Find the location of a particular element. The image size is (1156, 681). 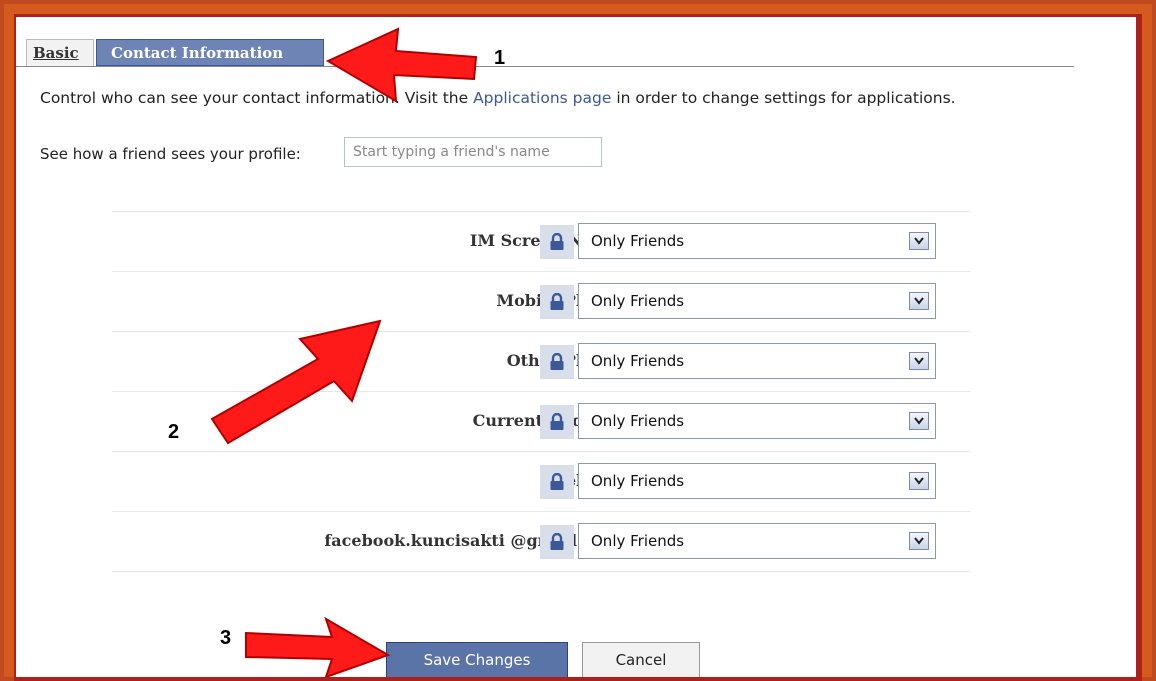

annotation-step-2: 2 is located at coordinates (174, 432).